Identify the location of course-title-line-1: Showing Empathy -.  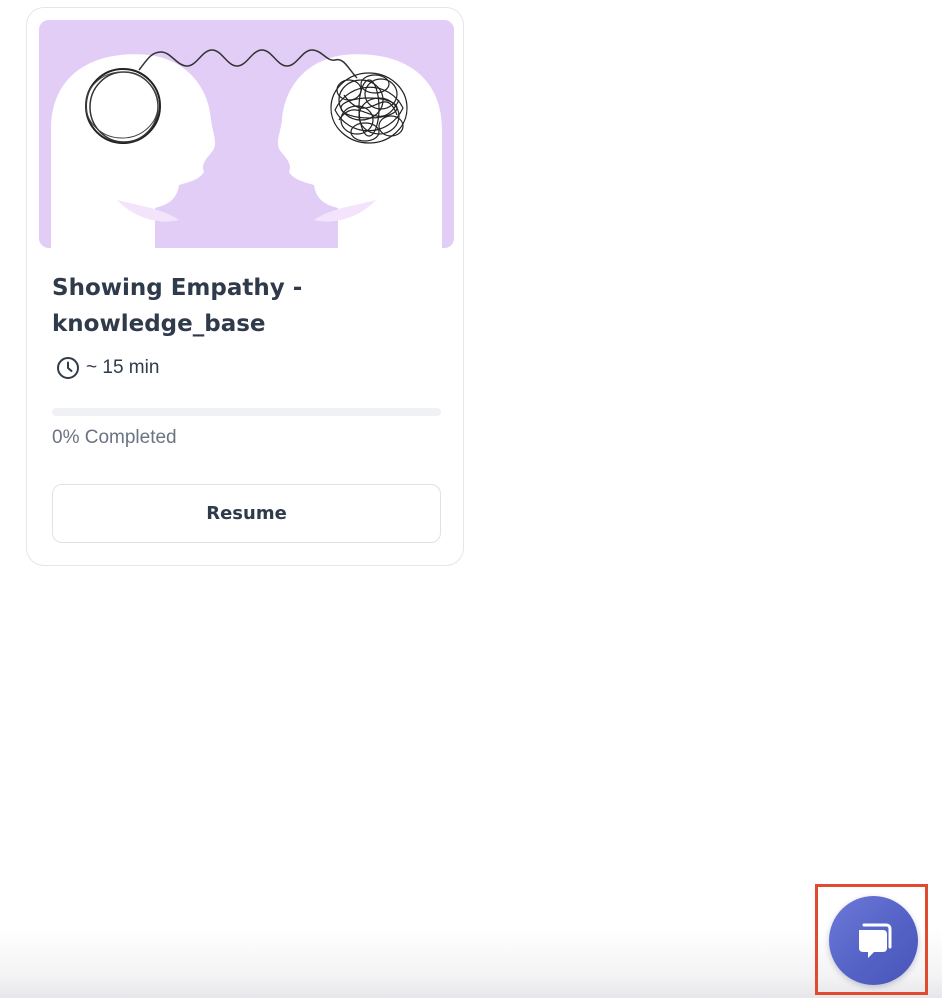
(177, 288).